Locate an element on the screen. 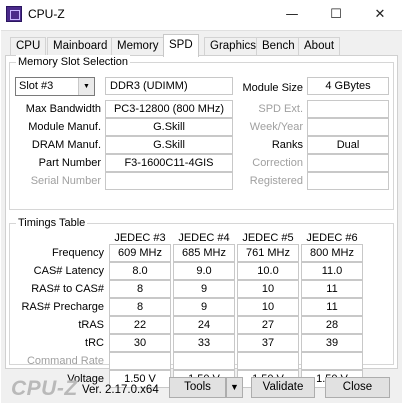 This screenshot has height=404, width=403. timing-row-label: CAS# Latency is located at coordinates (68, 271).